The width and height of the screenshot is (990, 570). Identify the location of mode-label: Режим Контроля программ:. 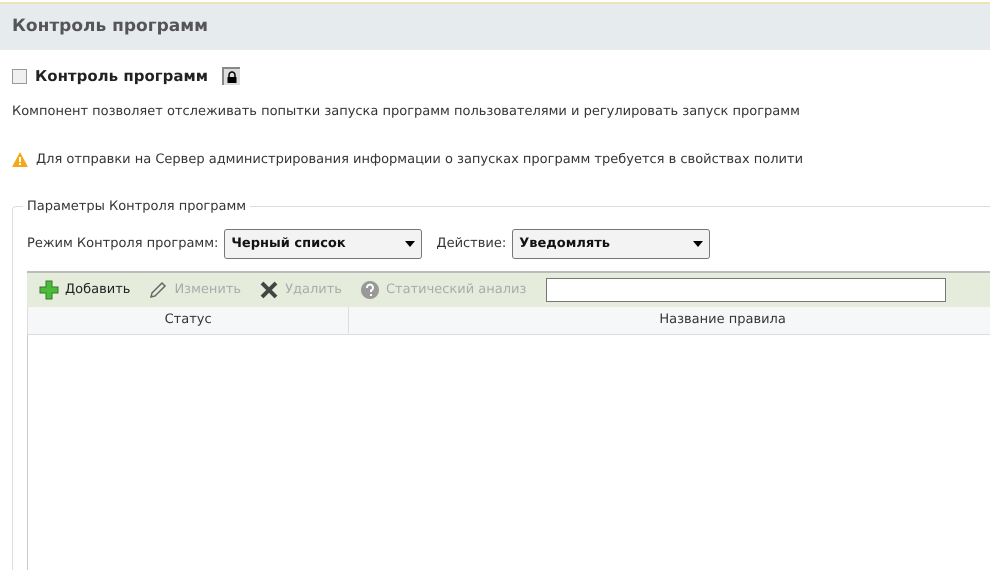
(122, 243).